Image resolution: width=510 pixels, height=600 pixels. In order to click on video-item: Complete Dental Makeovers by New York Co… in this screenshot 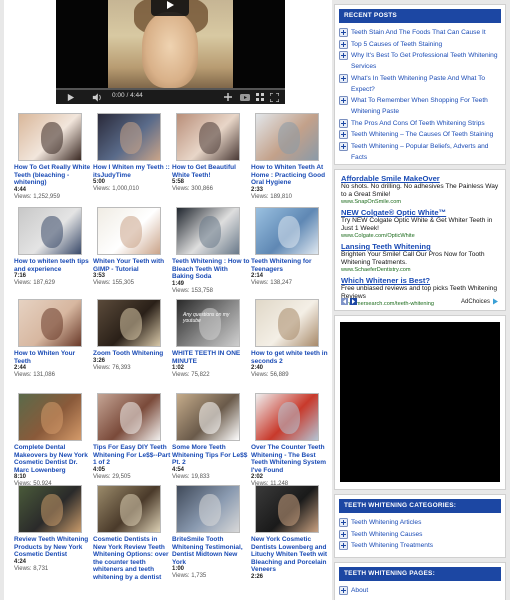, I will do `click(53, 440)`.